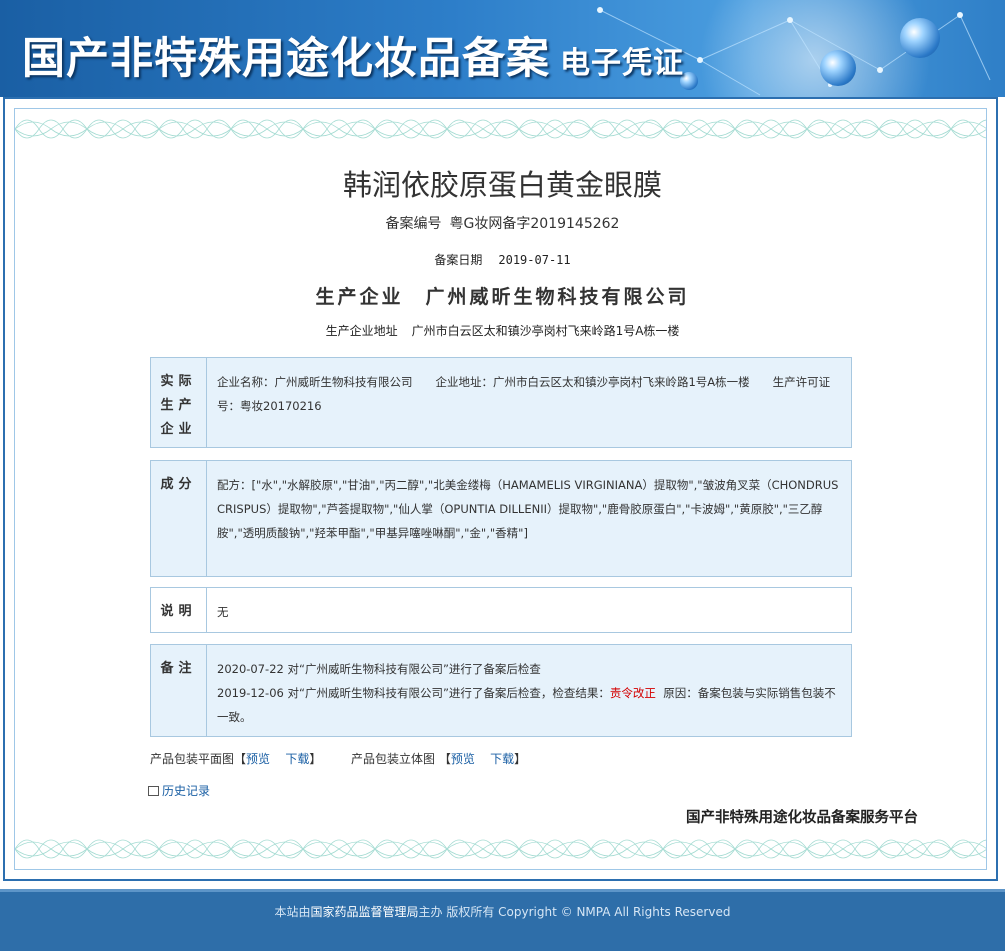  I want to click on platform-name: 国产非特殊用途化妆品备案服务平台, so click(802, 818).